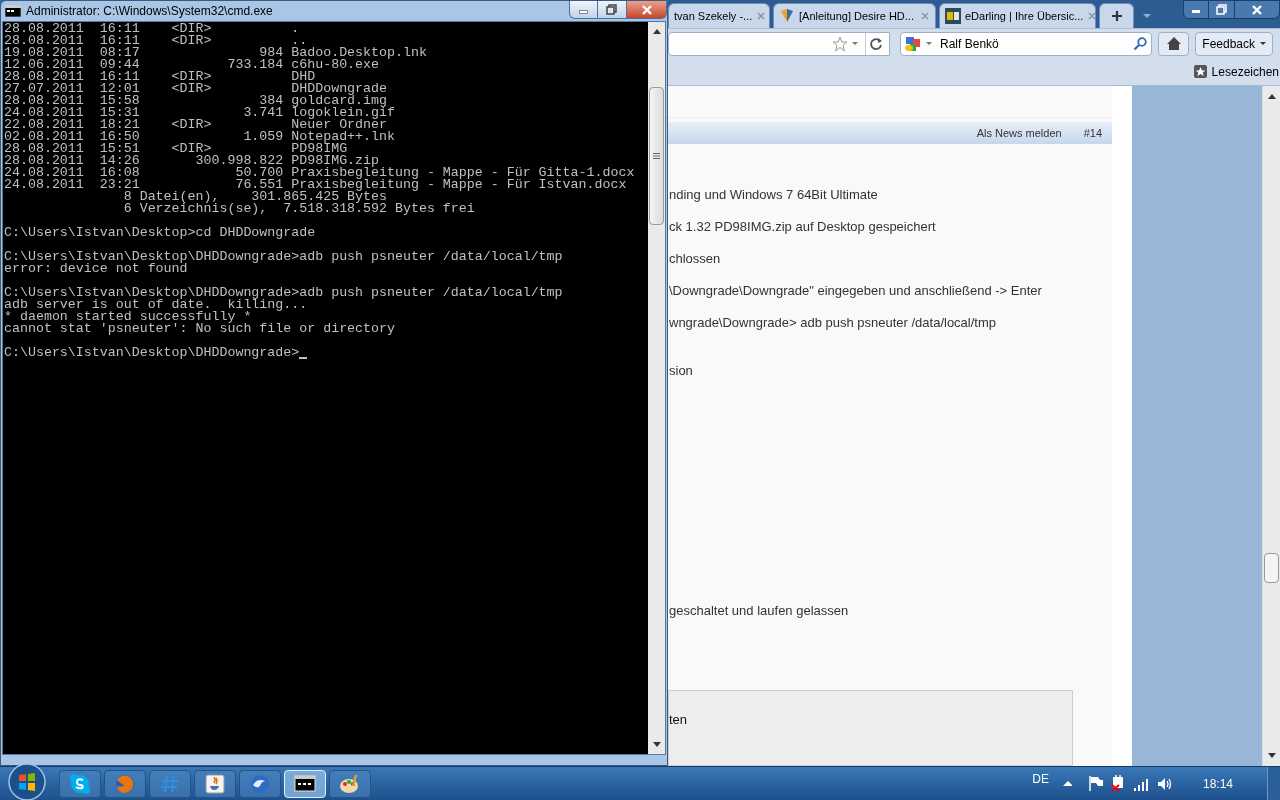  I want to click on console-line: 24.08.2011 15:31 3.741 logoklein.gif, so click(199, 113).